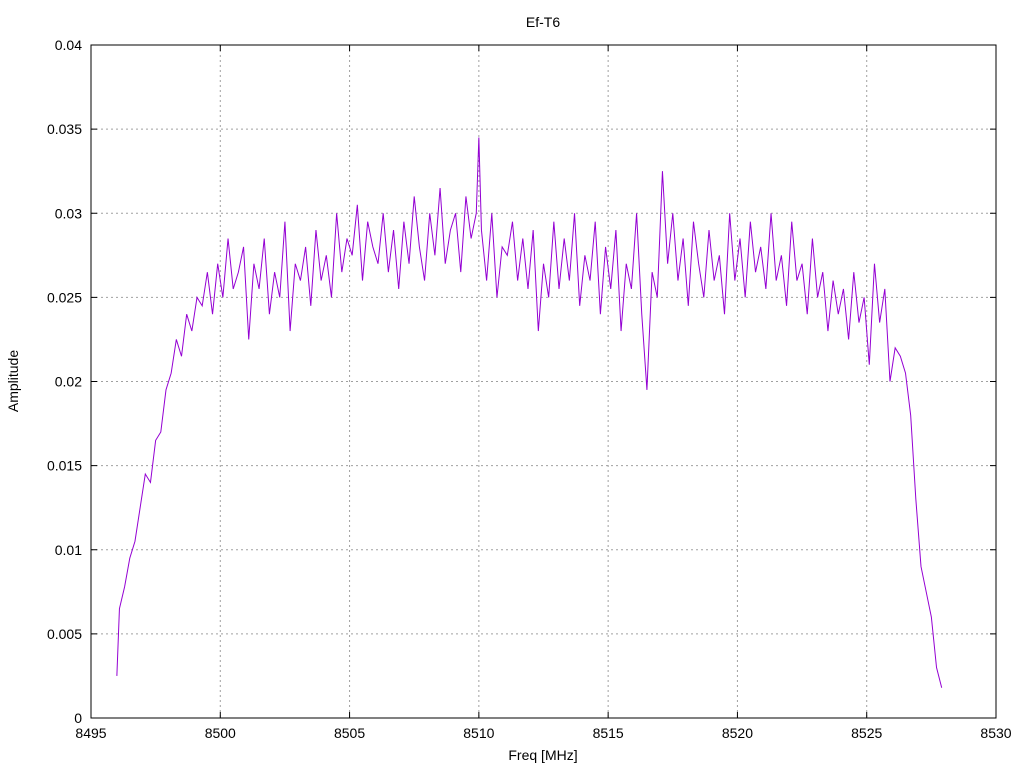 The height and width of the screenshot is (768, 1024). I want to click on x-tick-label: 8510, so click(478, 733).